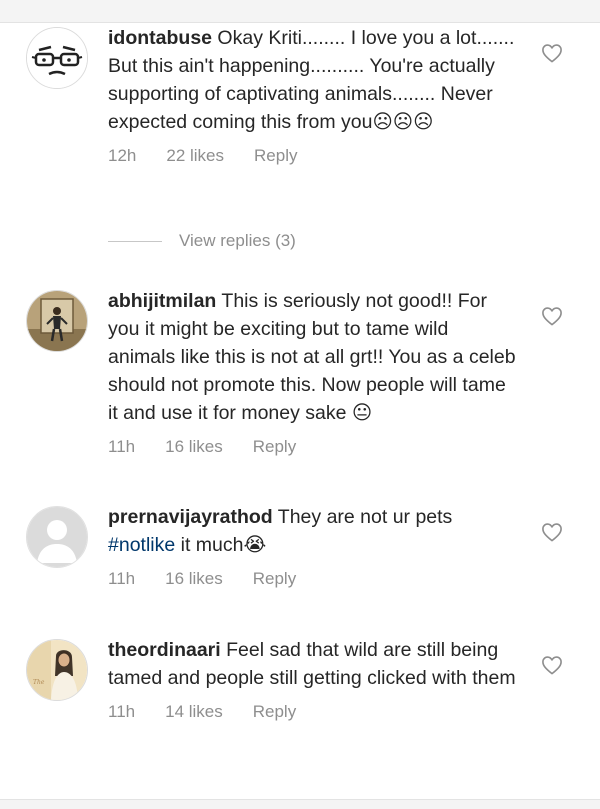  I want to click on view-replies-divider, so click(135, 241).